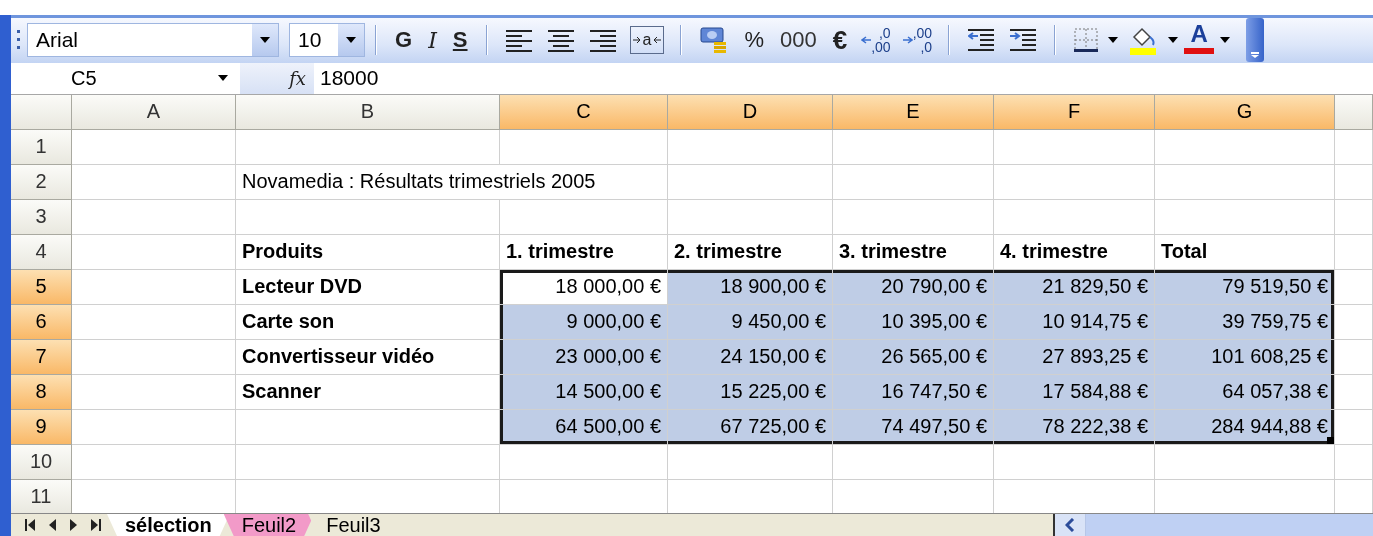 The height and width of the screenshot is (536, 1373). I want to click on table-cell: 2. trimestre, so click(750, 252).